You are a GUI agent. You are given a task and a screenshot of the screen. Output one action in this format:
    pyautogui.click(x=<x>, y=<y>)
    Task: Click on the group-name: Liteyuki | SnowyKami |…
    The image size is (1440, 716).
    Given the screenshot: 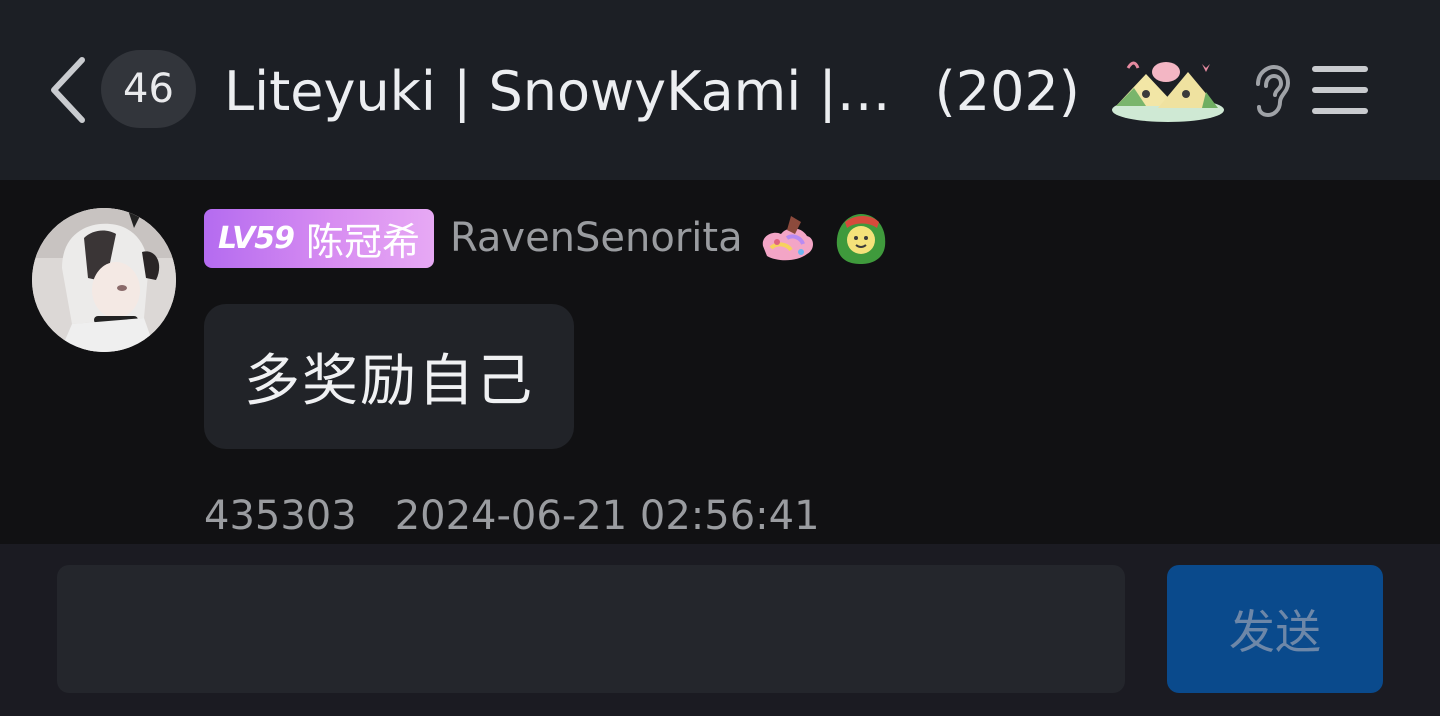 What is the action you would take?
    pyautogui.click(x=557, y=91)
    